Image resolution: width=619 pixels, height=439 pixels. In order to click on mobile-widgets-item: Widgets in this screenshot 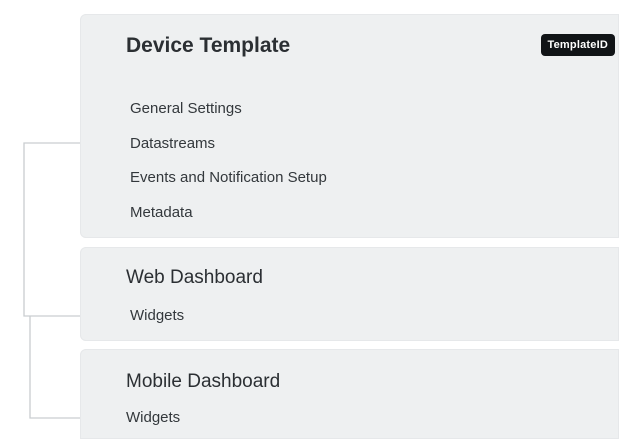, I will do `click(153, 417)`.